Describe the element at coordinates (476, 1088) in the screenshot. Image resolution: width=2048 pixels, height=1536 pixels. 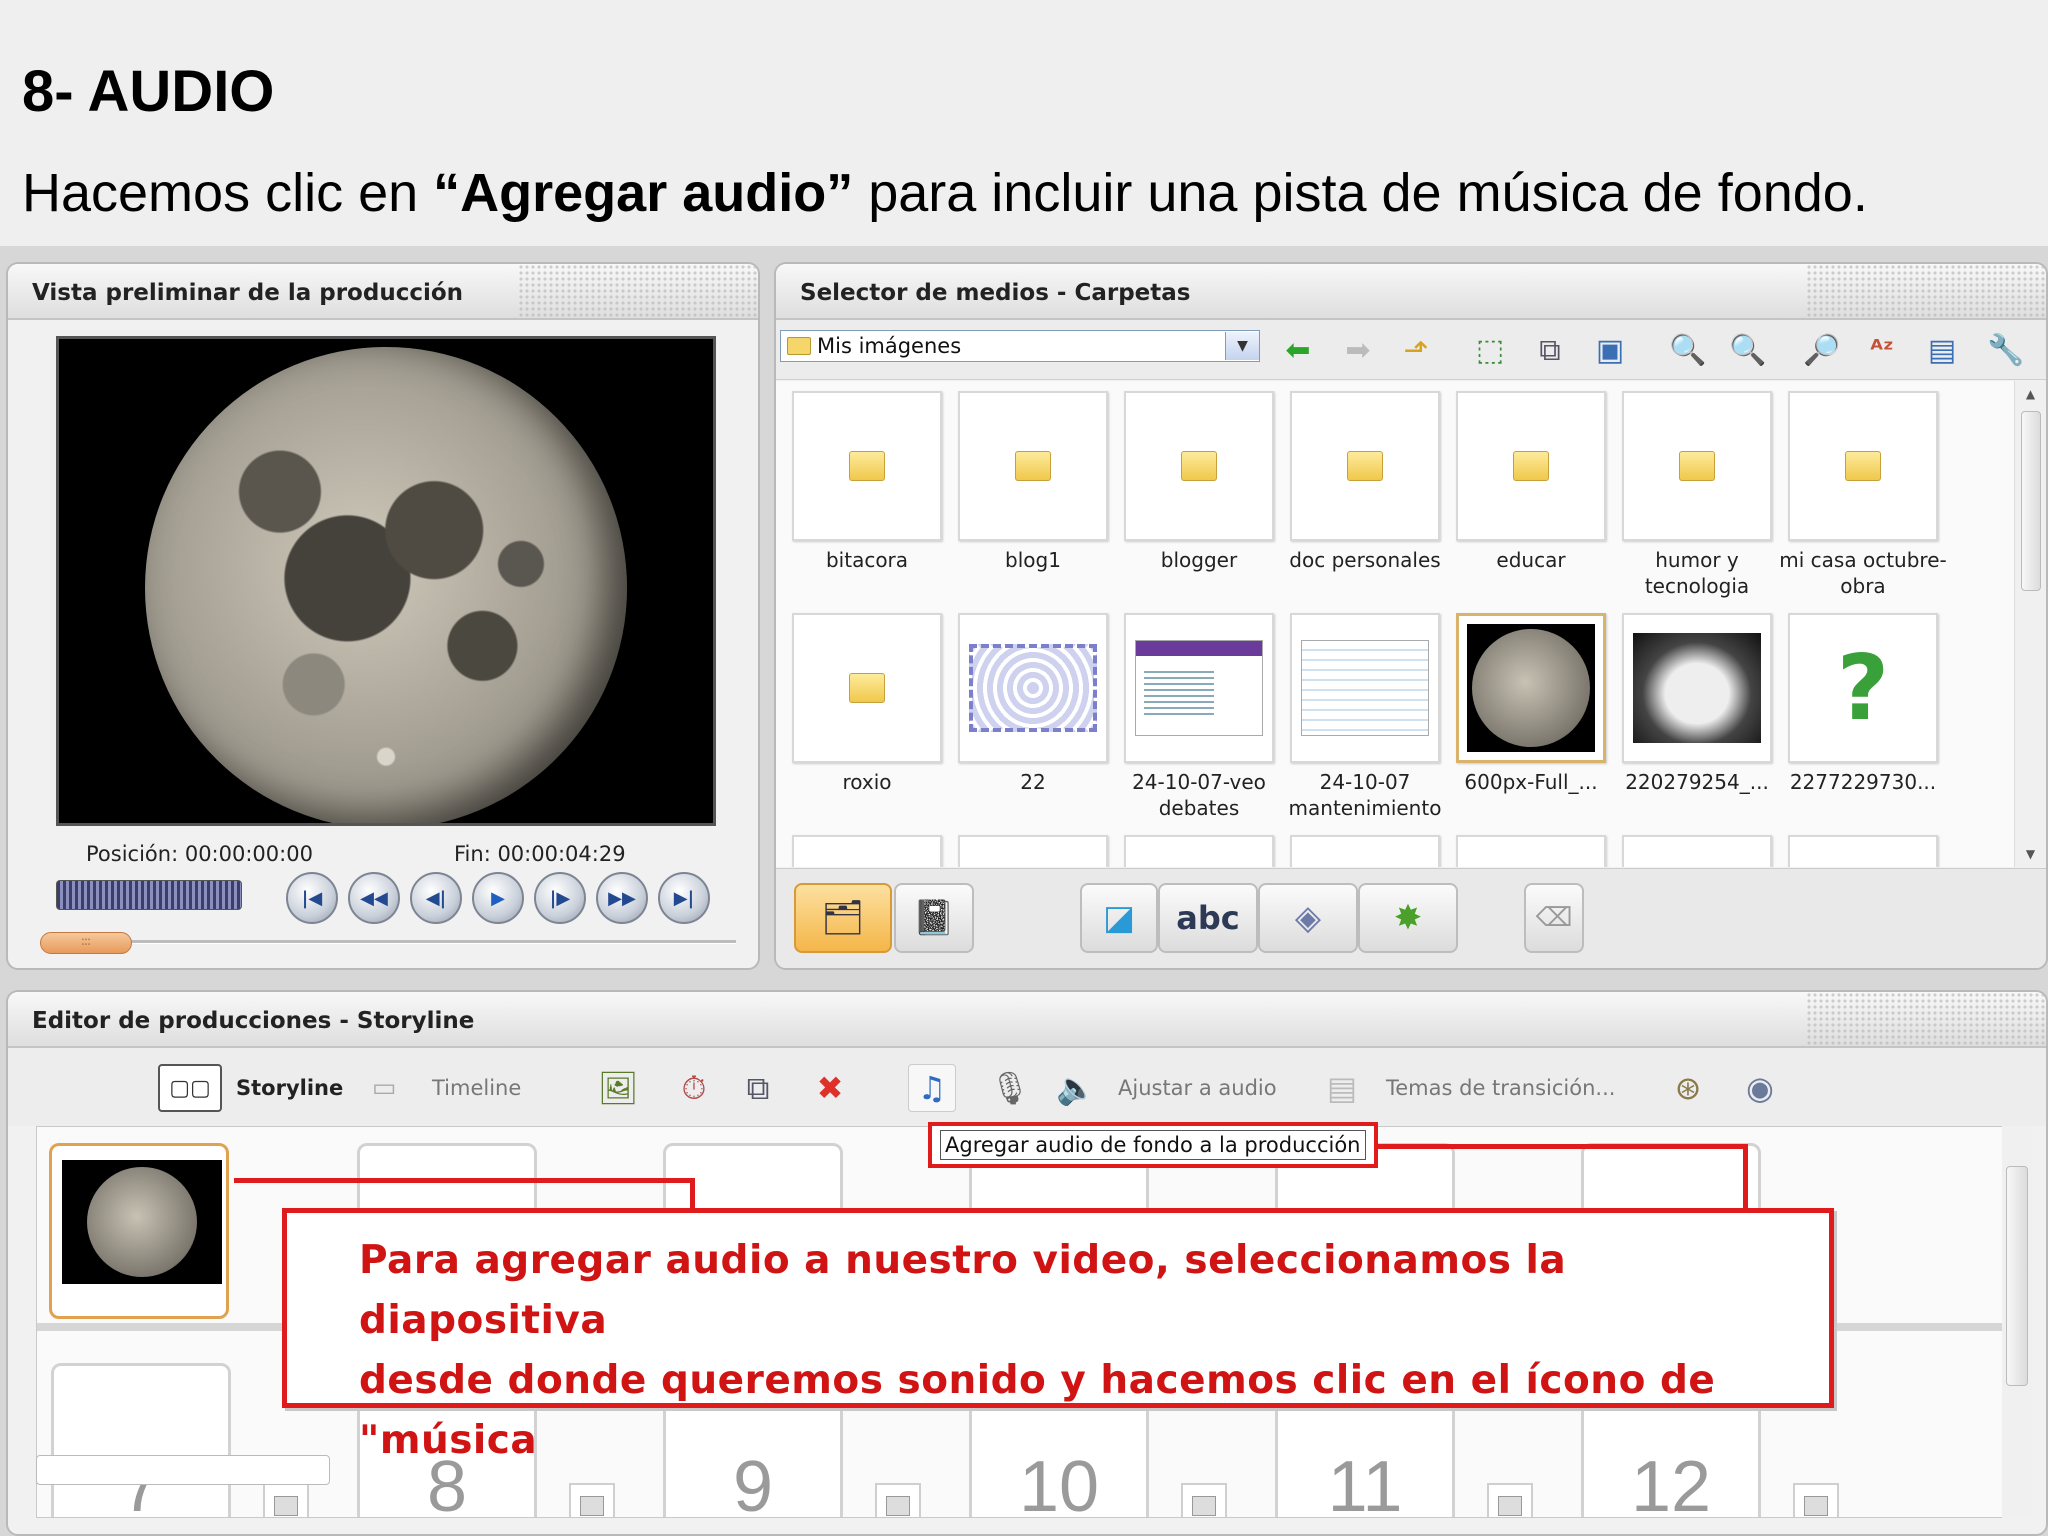
I see `timeline-tab: Timeline` at that location.